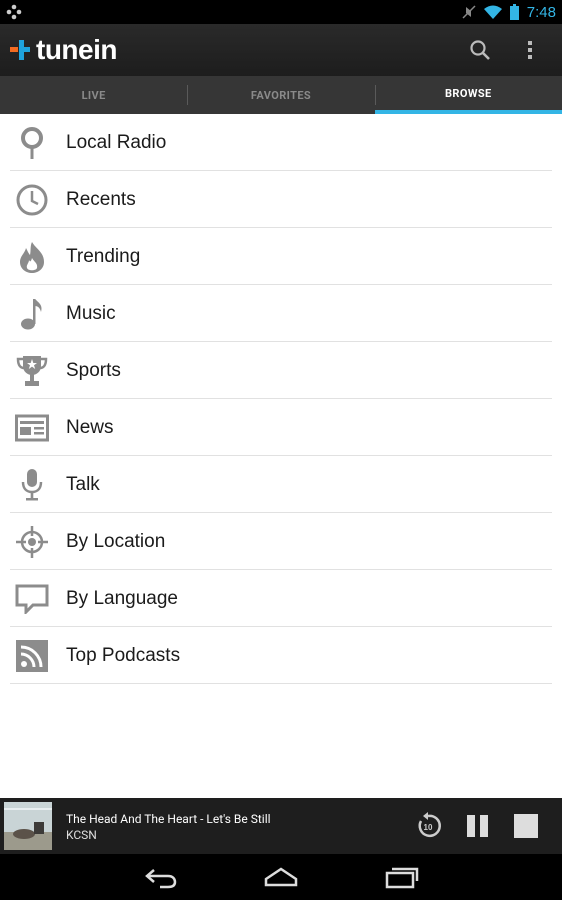  Describe the element at coordinates (103, 256) in the screenshot. I see `list-item-label: Trending` at that location.